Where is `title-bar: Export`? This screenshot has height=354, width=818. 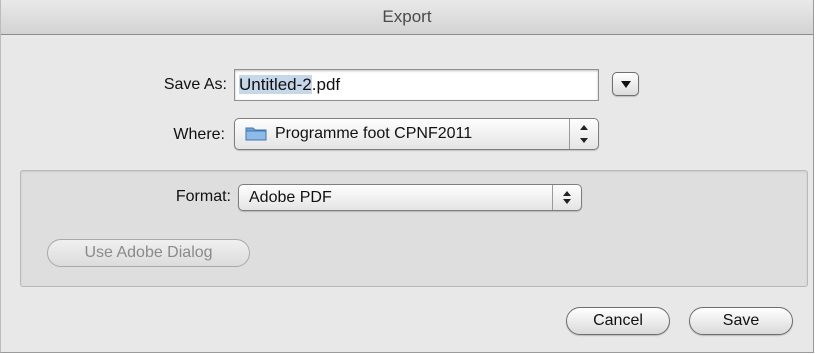 title-bar: Export is located at coordinates (407, 17).